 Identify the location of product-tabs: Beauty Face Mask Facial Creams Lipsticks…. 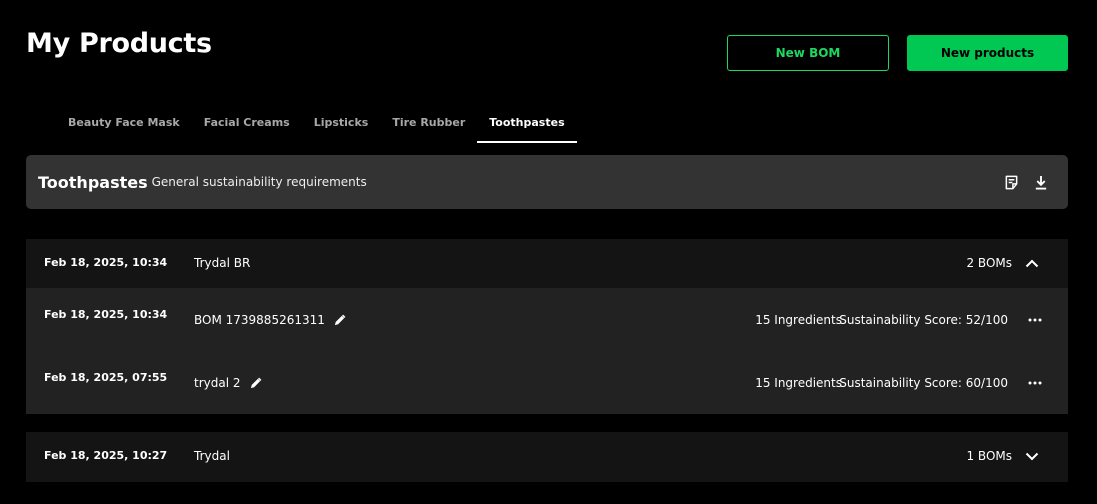
(316, 129).